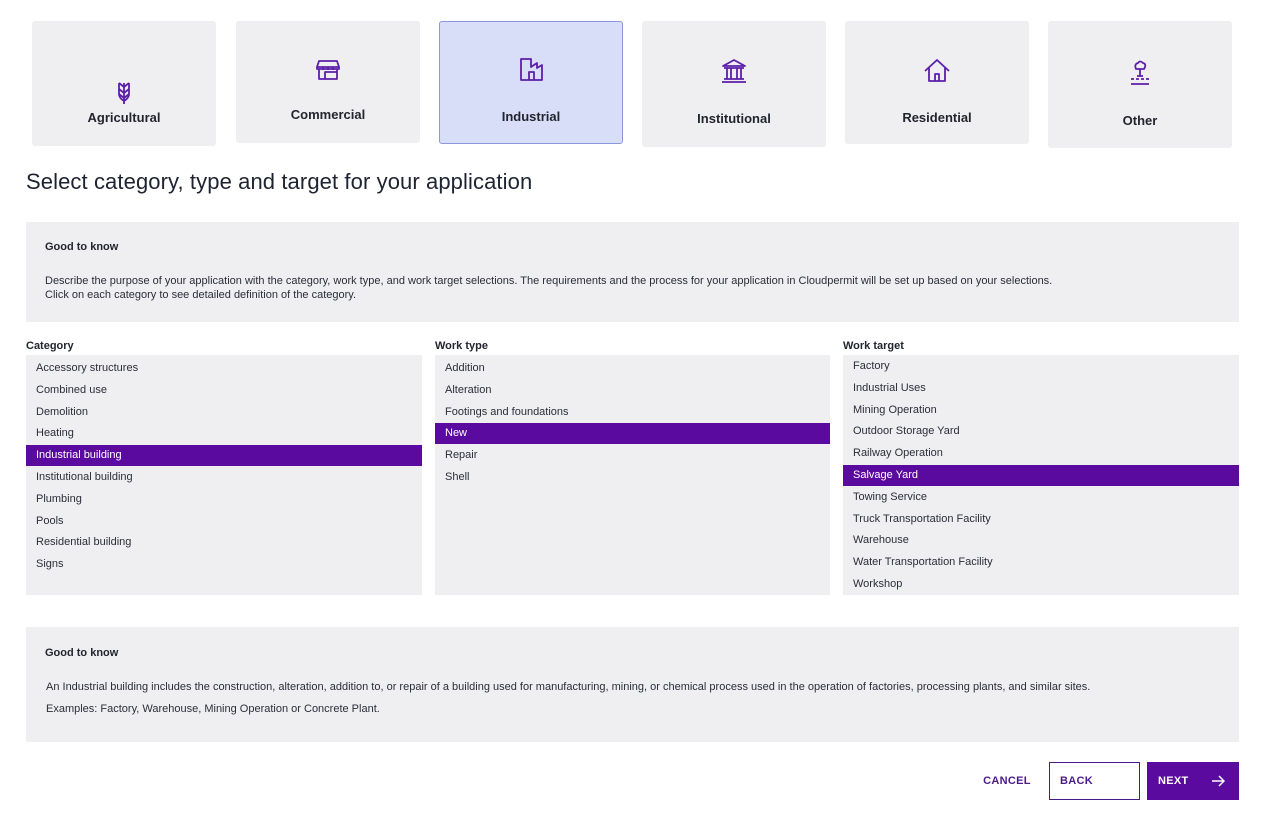 This screenshot has height=825, width=1265. What do you see at coordinates (1007, 781) in the screenshot?
I see `cancel-button: CANCEL` at bounding box center [1007, 781].